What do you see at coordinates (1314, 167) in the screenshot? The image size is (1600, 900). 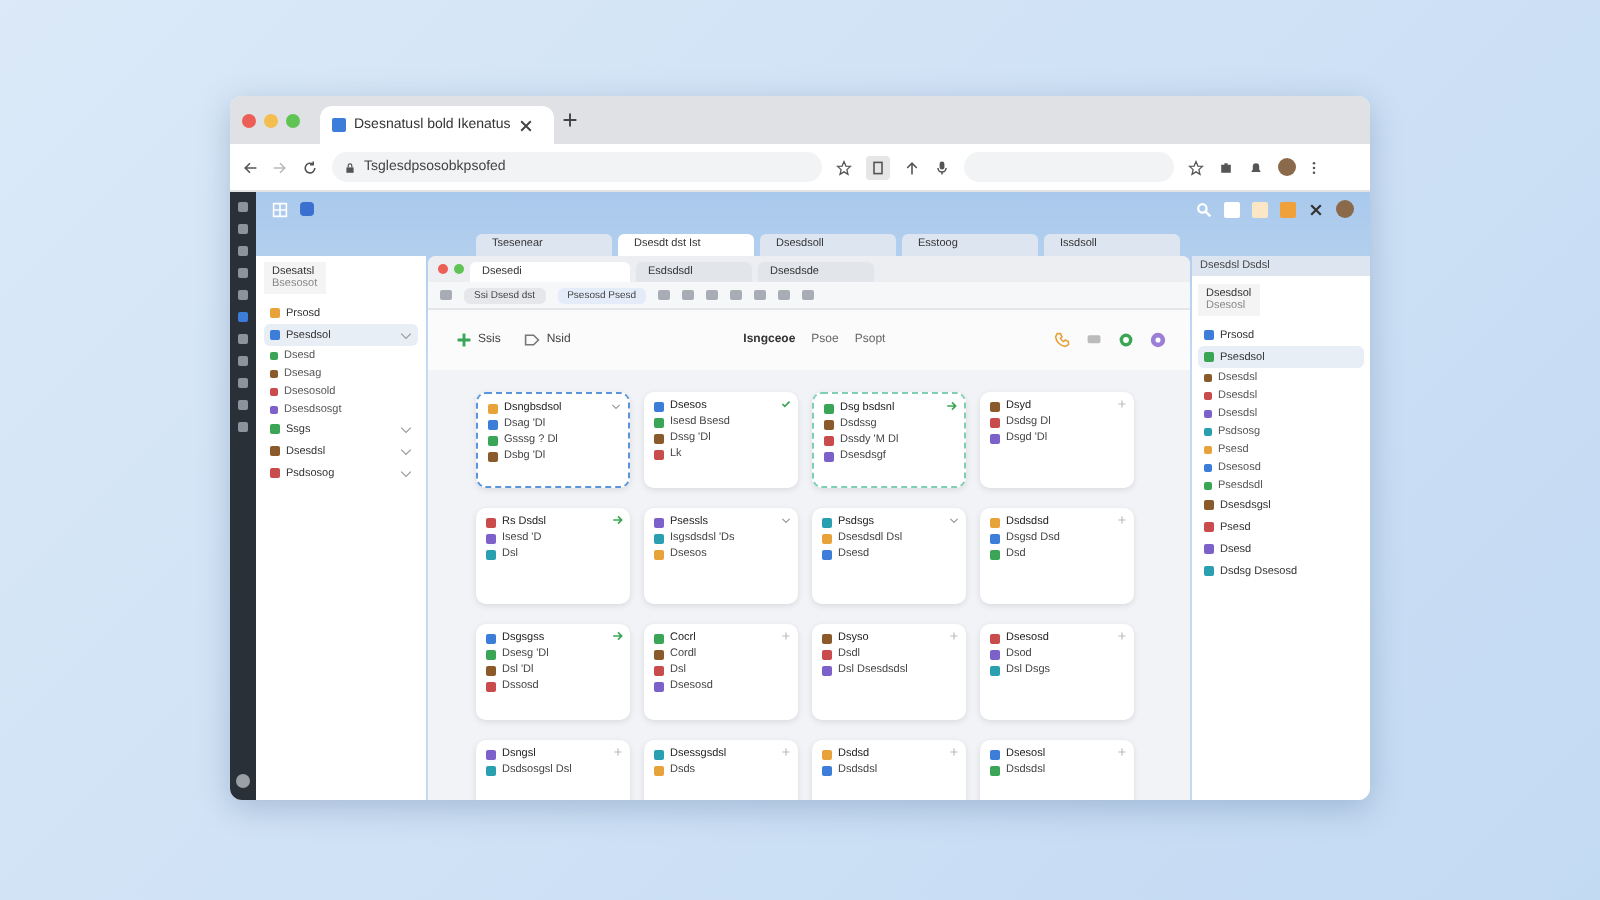 I see `menu-icon` at bounding box center [1314, 167].